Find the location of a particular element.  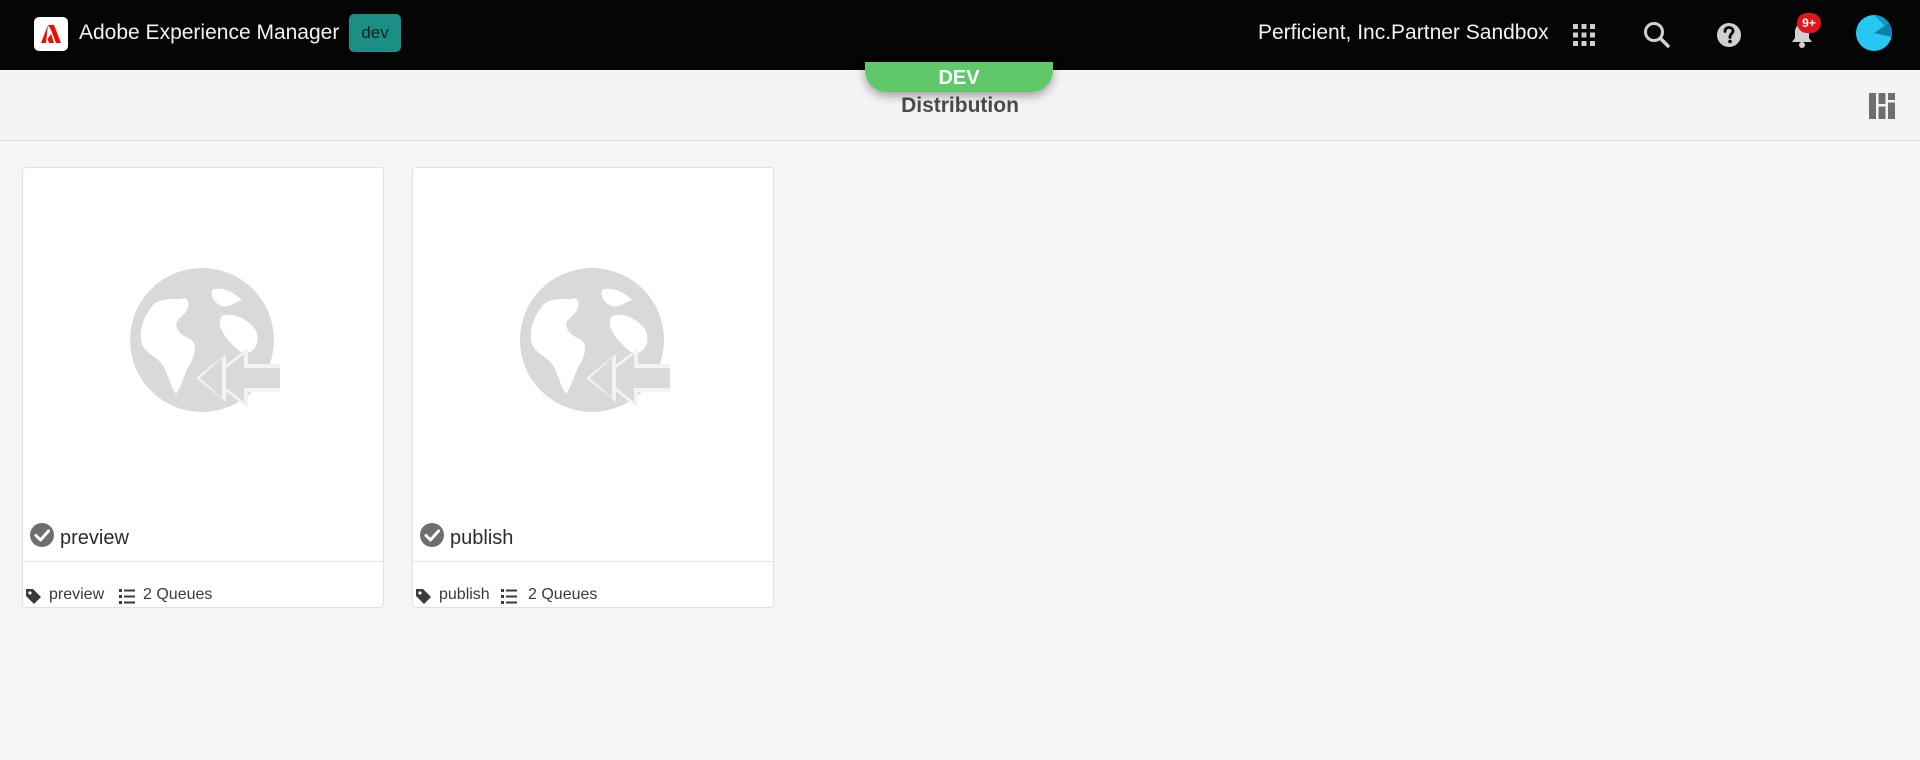

search-icon is located at coordinates (1657, 35).